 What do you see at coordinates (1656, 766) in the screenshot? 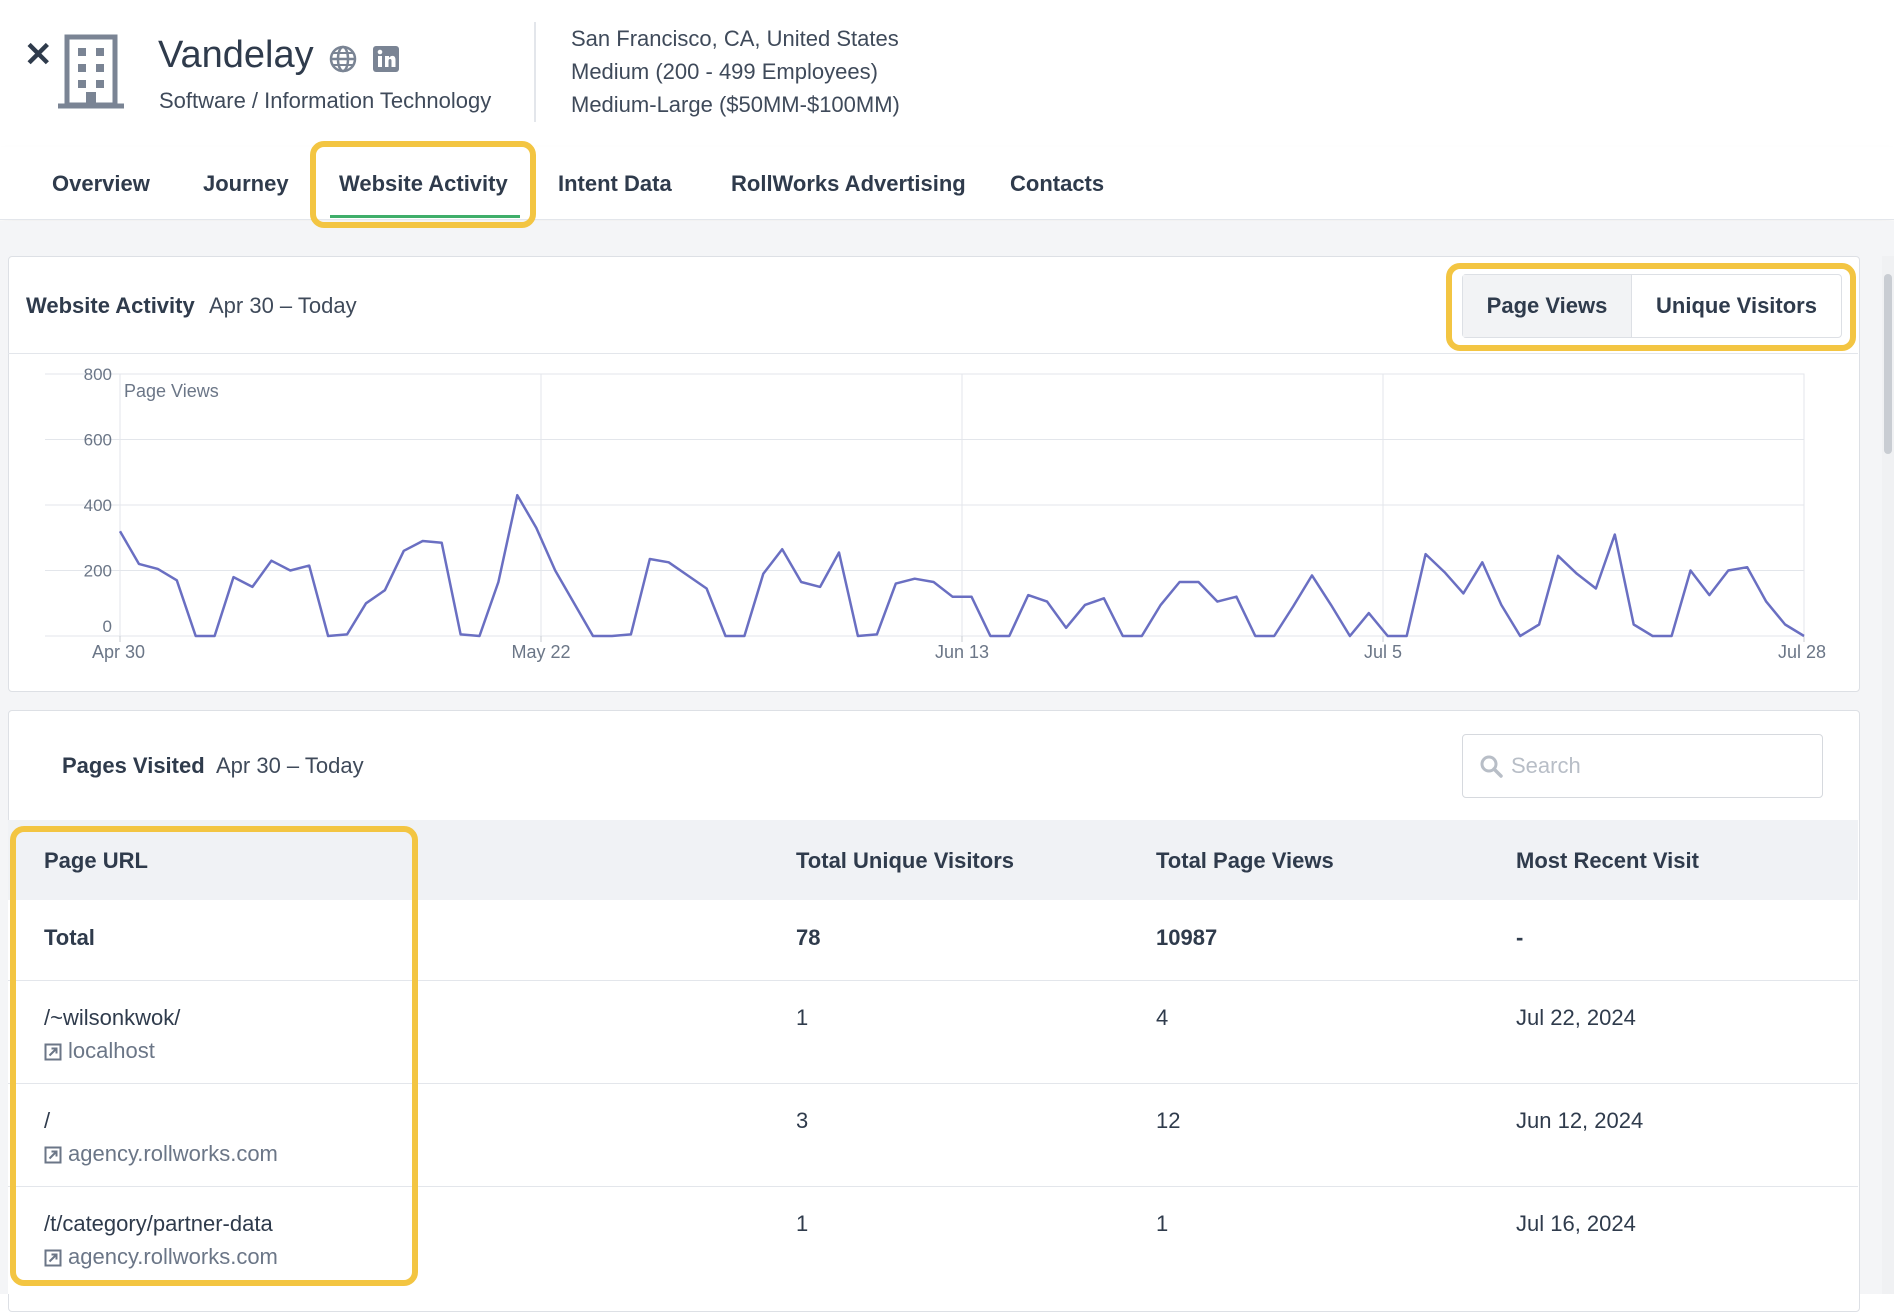
I see `search-input` at bounding box center [1656, 766].